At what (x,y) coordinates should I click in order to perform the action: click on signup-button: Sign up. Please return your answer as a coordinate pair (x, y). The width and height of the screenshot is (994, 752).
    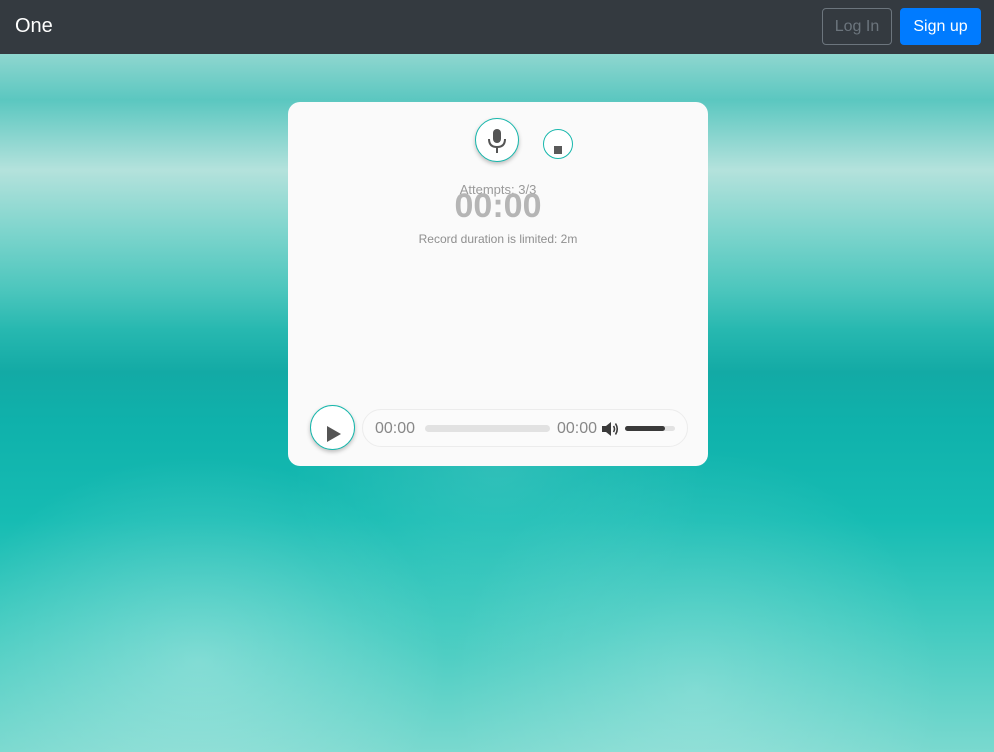
    Looking at the image, I should click on (940, 26).